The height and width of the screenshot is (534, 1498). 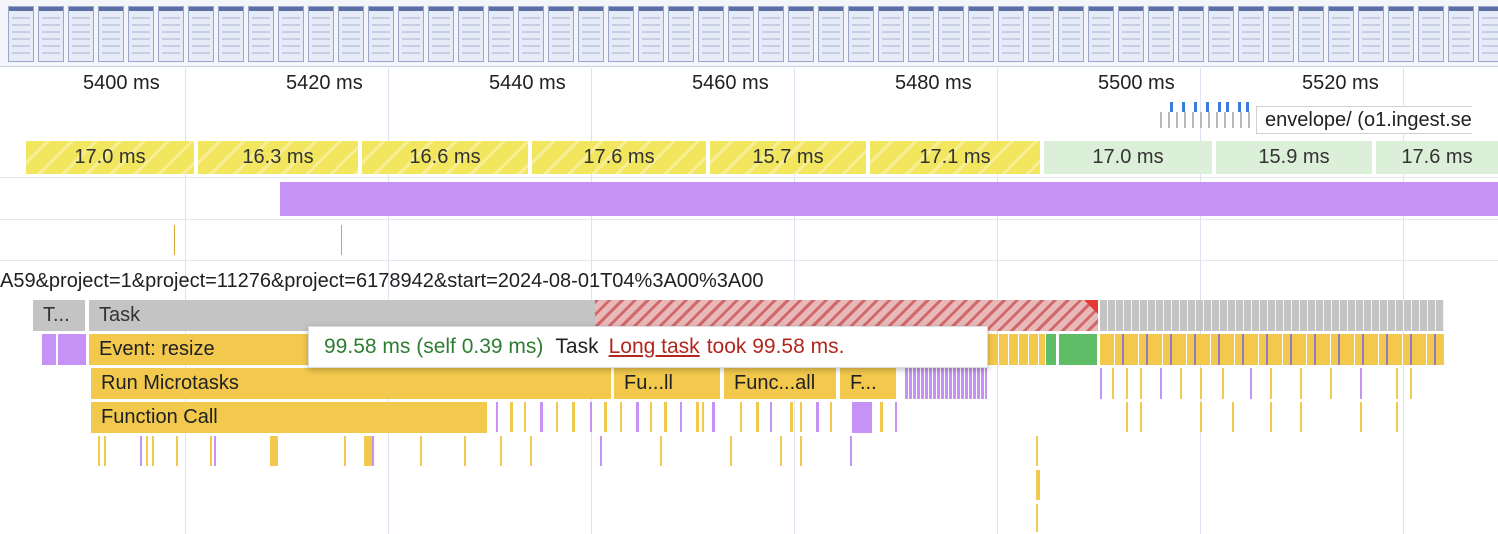 I want to click on function-call-bar: Func...all, so click(x=780, y=383).